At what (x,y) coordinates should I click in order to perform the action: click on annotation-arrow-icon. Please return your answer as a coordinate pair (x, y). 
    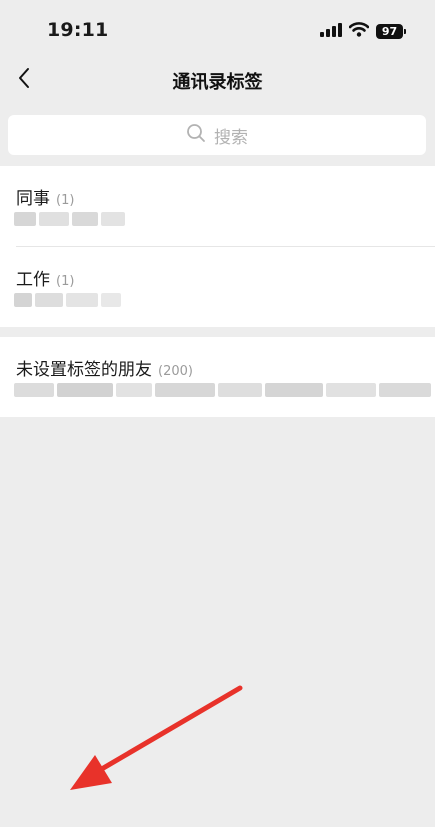
    Looking at the image, I should click on (156, 737).